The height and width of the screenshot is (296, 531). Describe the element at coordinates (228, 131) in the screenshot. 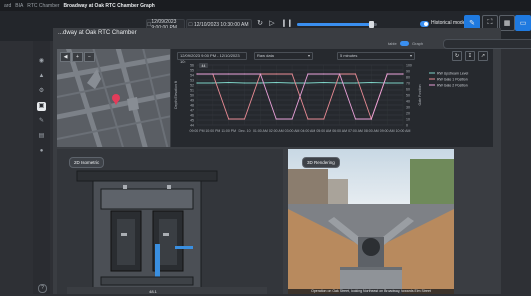

I see `x-tick-label: 11:00 PM` at that location.